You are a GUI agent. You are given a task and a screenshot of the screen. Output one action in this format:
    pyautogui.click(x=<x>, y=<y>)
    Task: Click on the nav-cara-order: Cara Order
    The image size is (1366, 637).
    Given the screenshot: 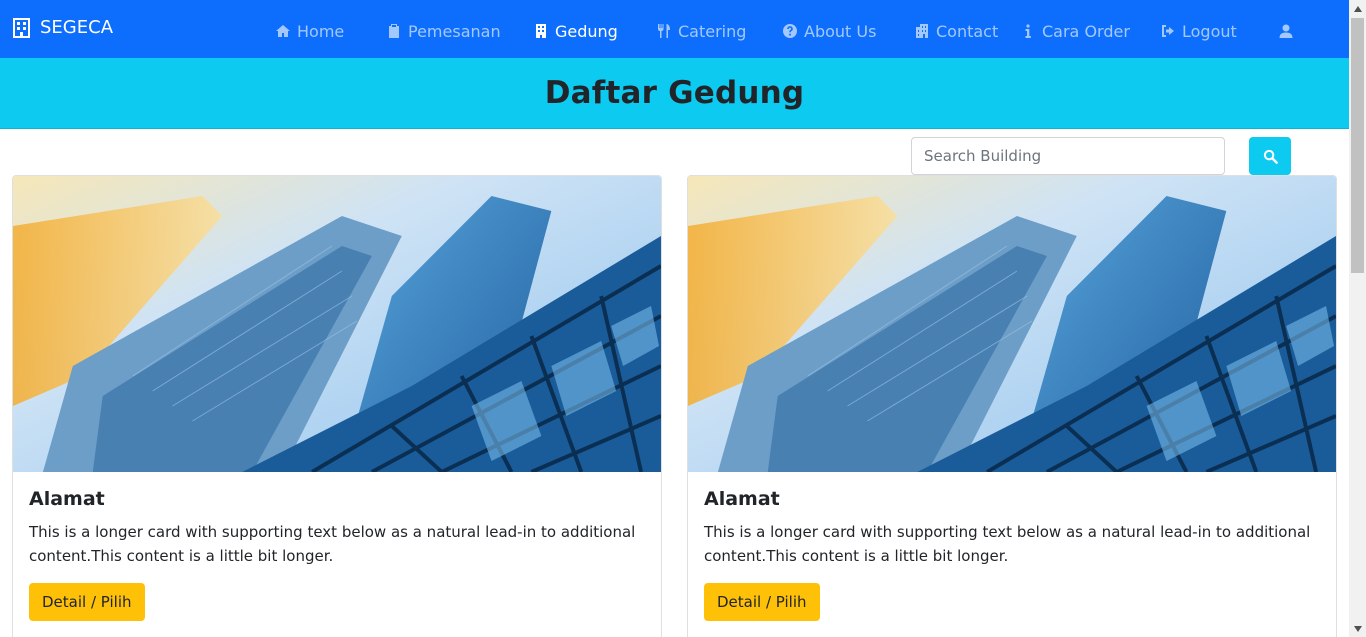 What is the action you would take?
    pyautogui.click(x=1075, y=31)
    